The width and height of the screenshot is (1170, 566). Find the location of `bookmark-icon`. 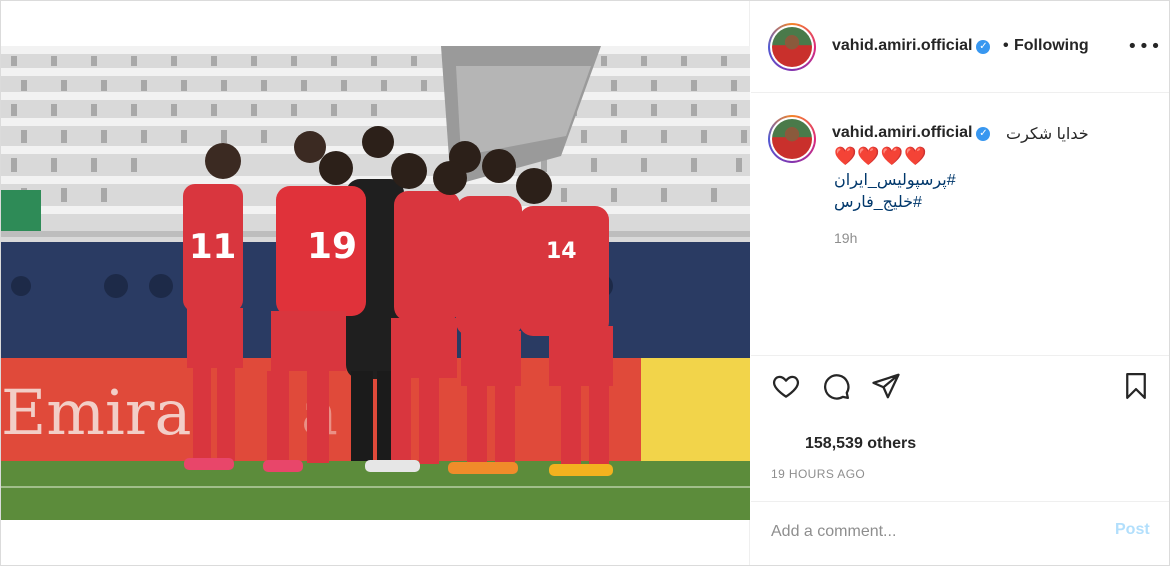

bookmark-icon is located at coordinates (1136, 385).